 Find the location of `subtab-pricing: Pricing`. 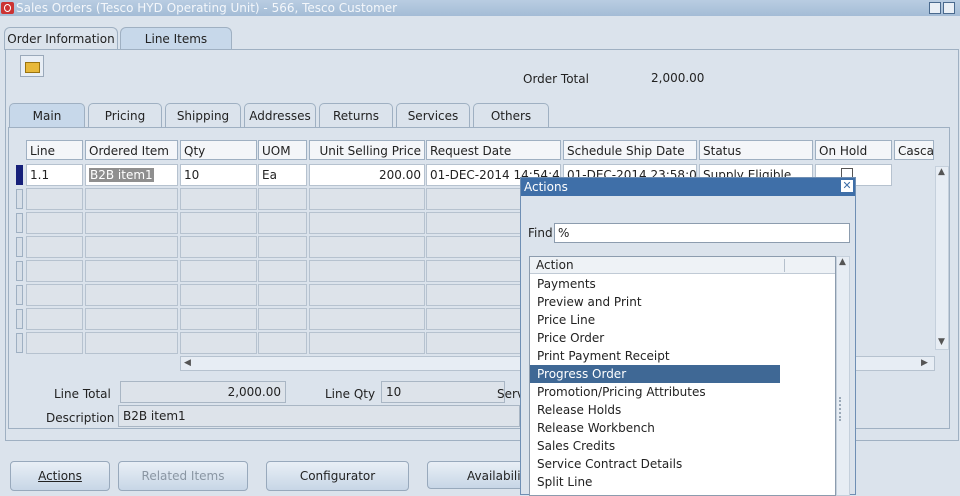

subtab-pricing: Pricing is located at coordinates (125, 115).